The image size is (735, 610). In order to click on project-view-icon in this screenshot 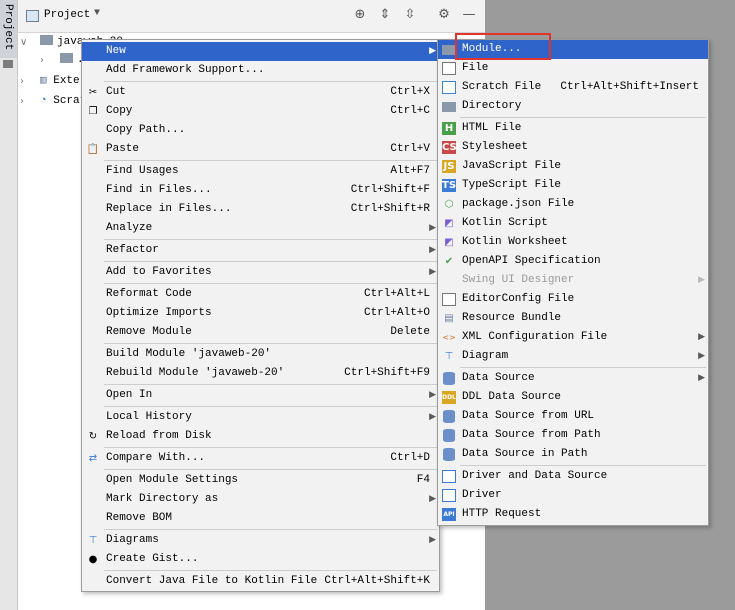, I will do `click(32, 16)`.